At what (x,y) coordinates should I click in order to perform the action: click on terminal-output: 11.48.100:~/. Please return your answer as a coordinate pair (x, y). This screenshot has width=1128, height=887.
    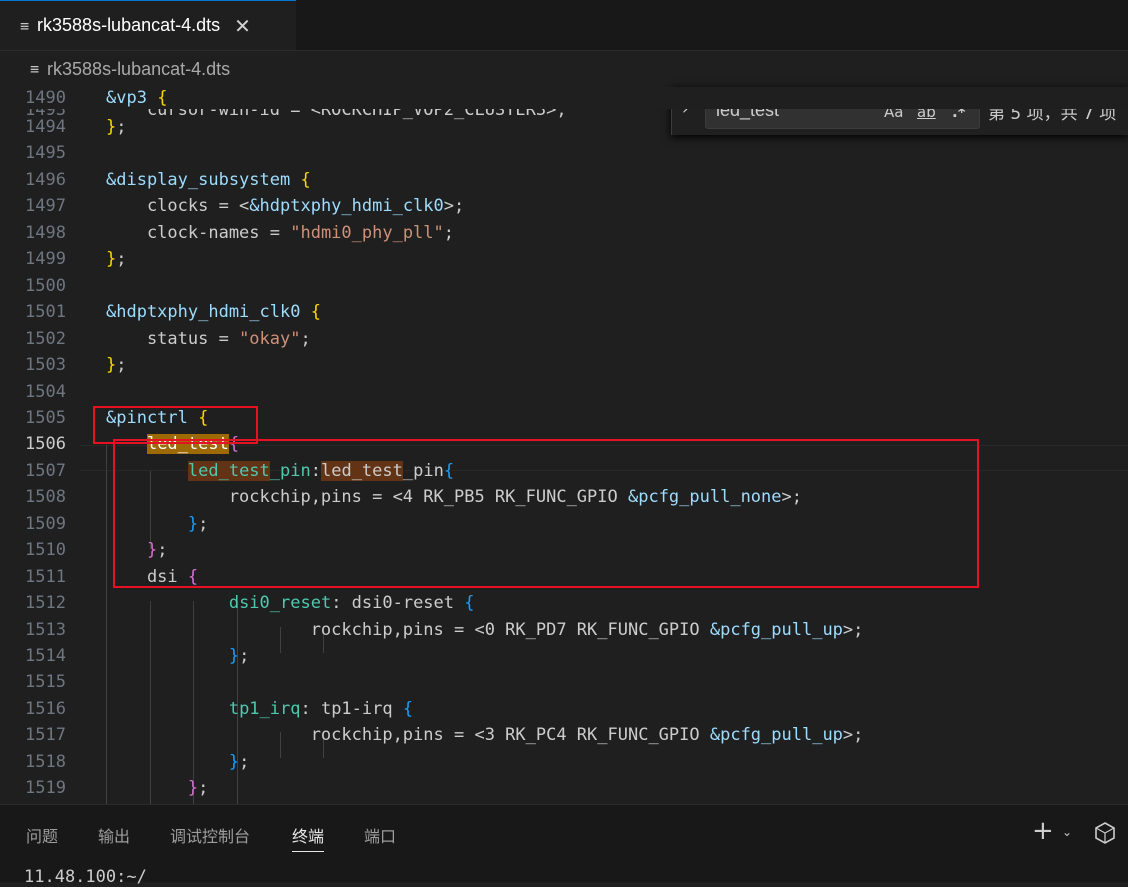
    Looking at the image, I should click on (85, 877).